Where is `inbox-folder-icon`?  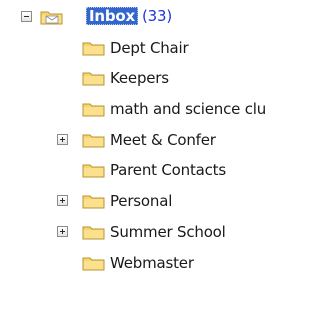
inbox-folder-icon is located at coordinates (51, 18).